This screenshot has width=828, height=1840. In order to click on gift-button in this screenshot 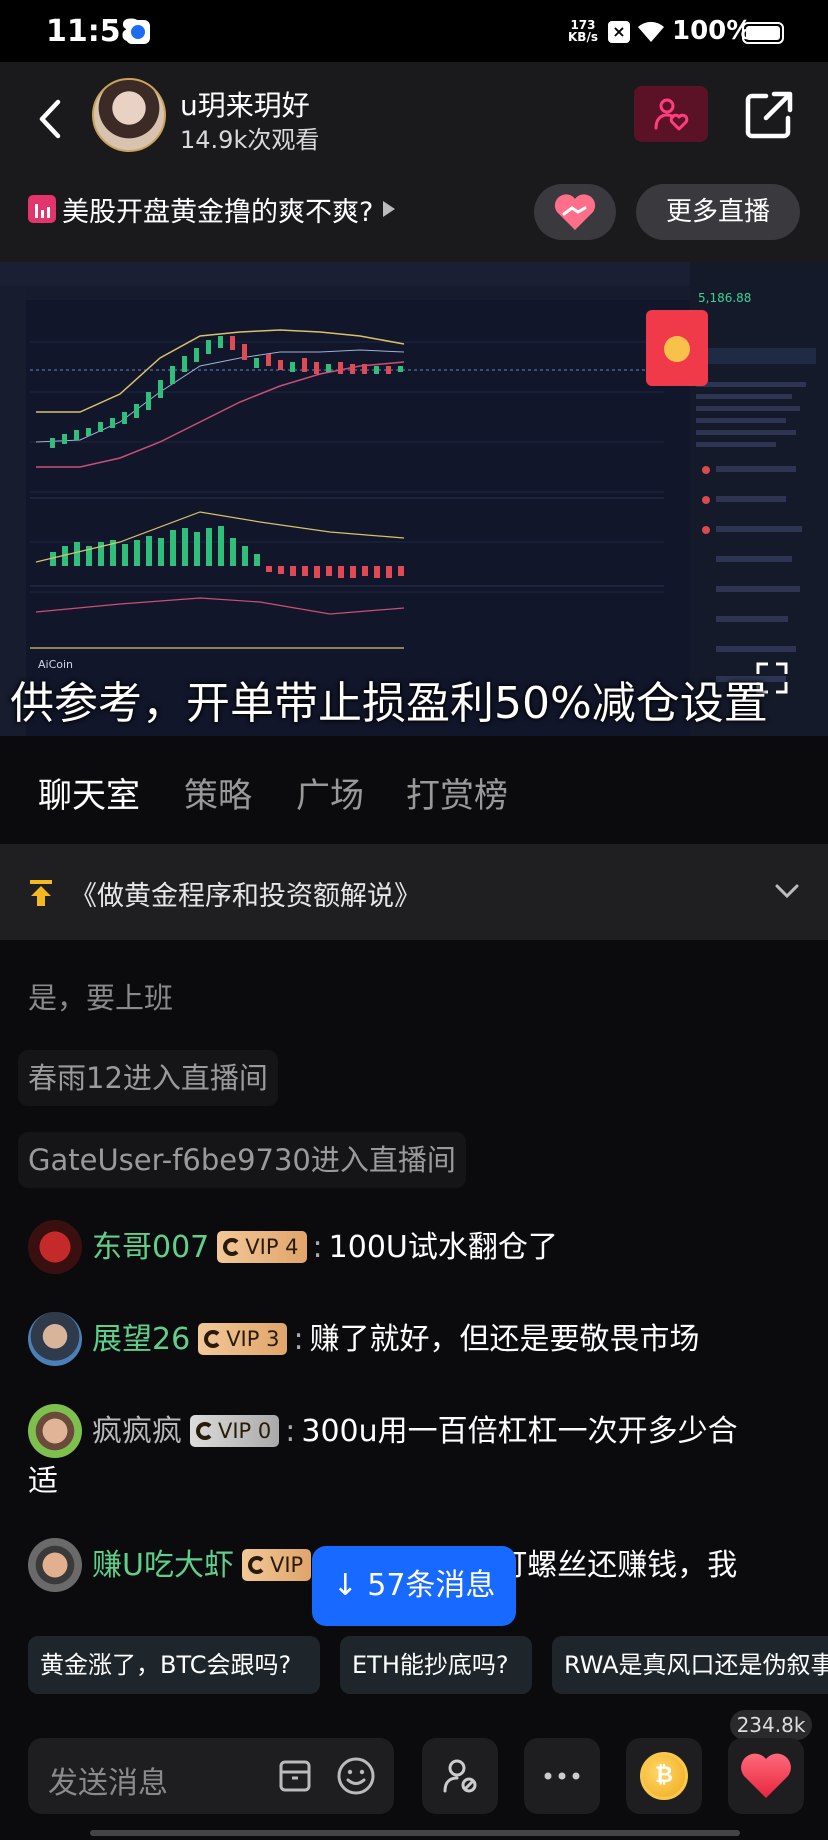, I will do `click(575, 212)`.